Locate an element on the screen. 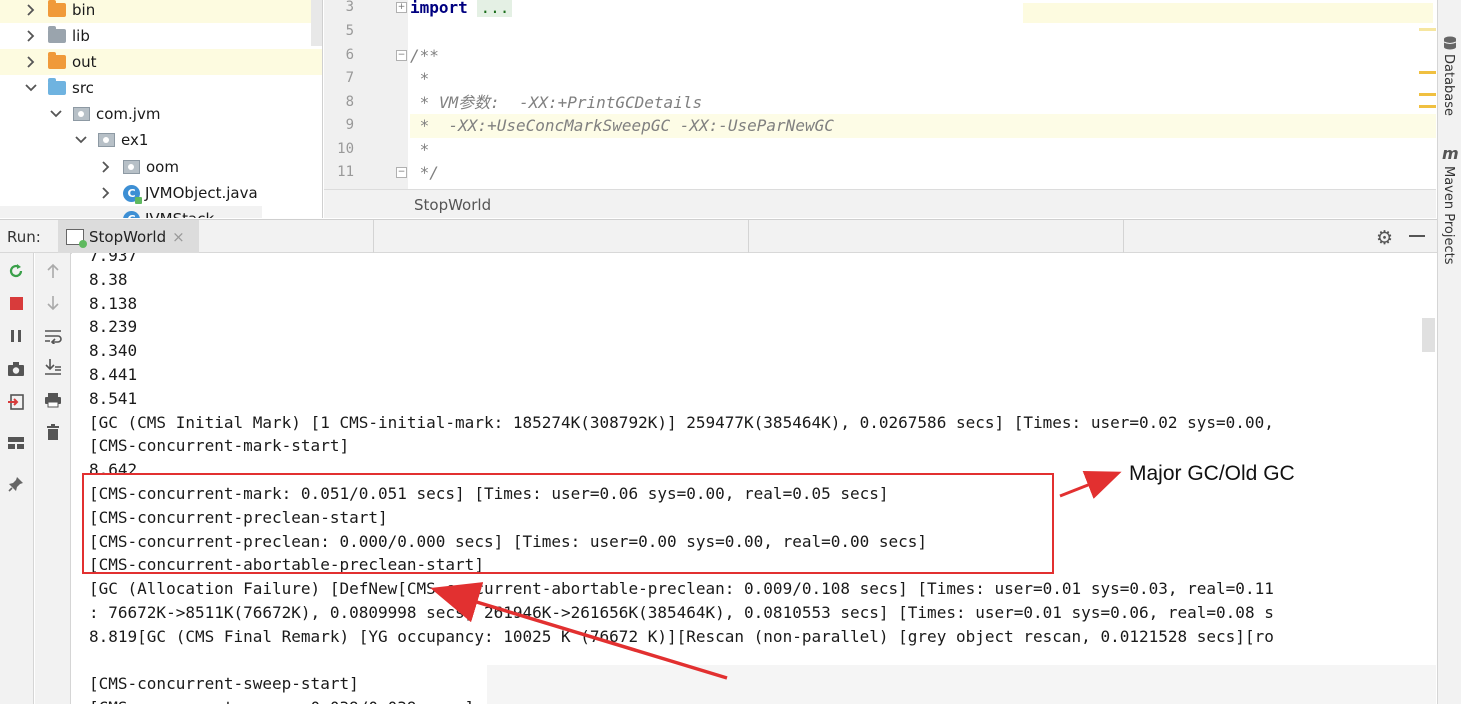 The height and width of the screenshot is (704, 1461). code-line: /** is located at coordinates (923, 56).